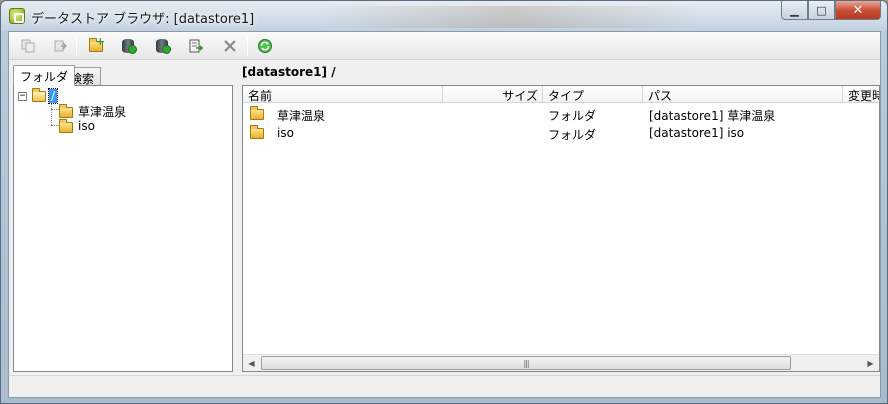  I want to click on minimize-icon: ▁, so click(794, 10).